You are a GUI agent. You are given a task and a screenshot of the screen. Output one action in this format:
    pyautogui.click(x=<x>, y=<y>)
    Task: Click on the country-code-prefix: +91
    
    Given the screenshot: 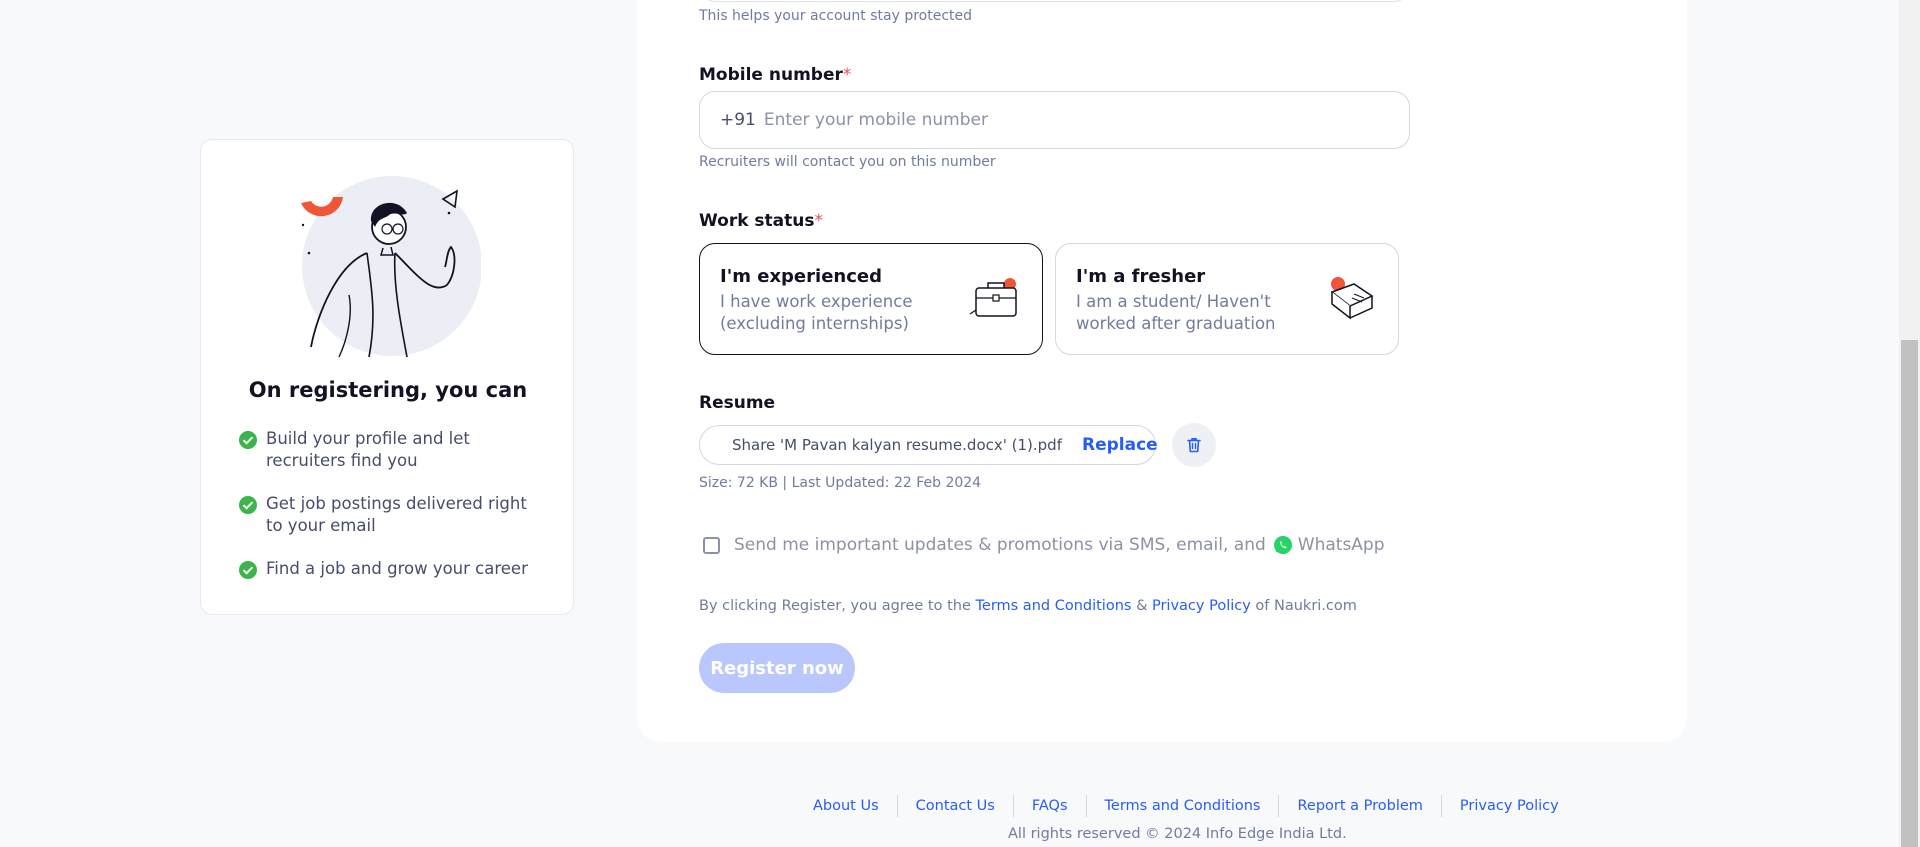 What is the action you would take?
    pyautogui.click(x=738, y=120)
    